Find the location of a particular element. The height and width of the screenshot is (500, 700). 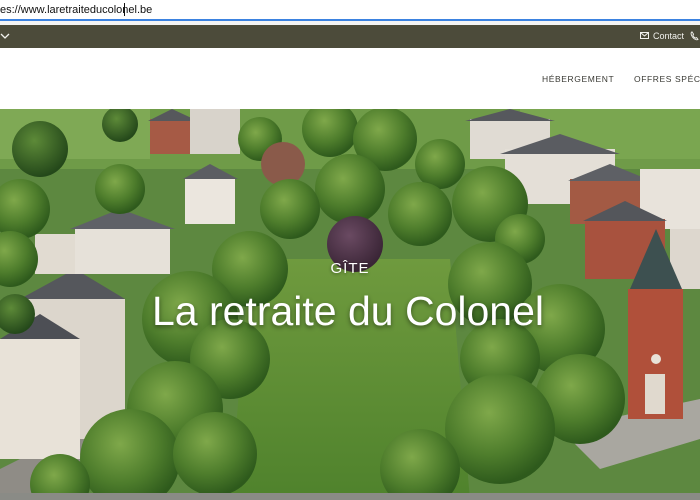

site-header: HÉBERGEMENT OFFRES SPÉCIA is located at coordinates (350, 78).